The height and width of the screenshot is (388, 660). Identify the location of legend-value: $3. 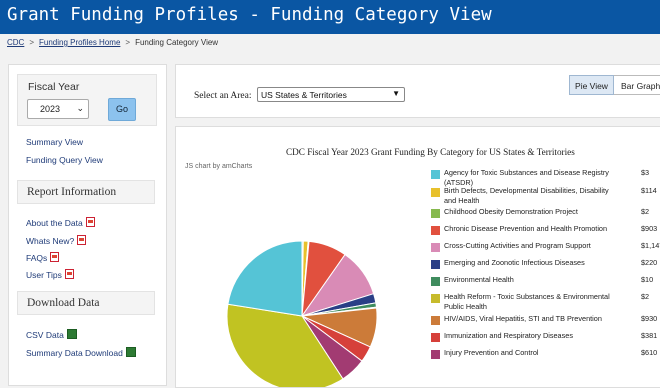
(645, 172).